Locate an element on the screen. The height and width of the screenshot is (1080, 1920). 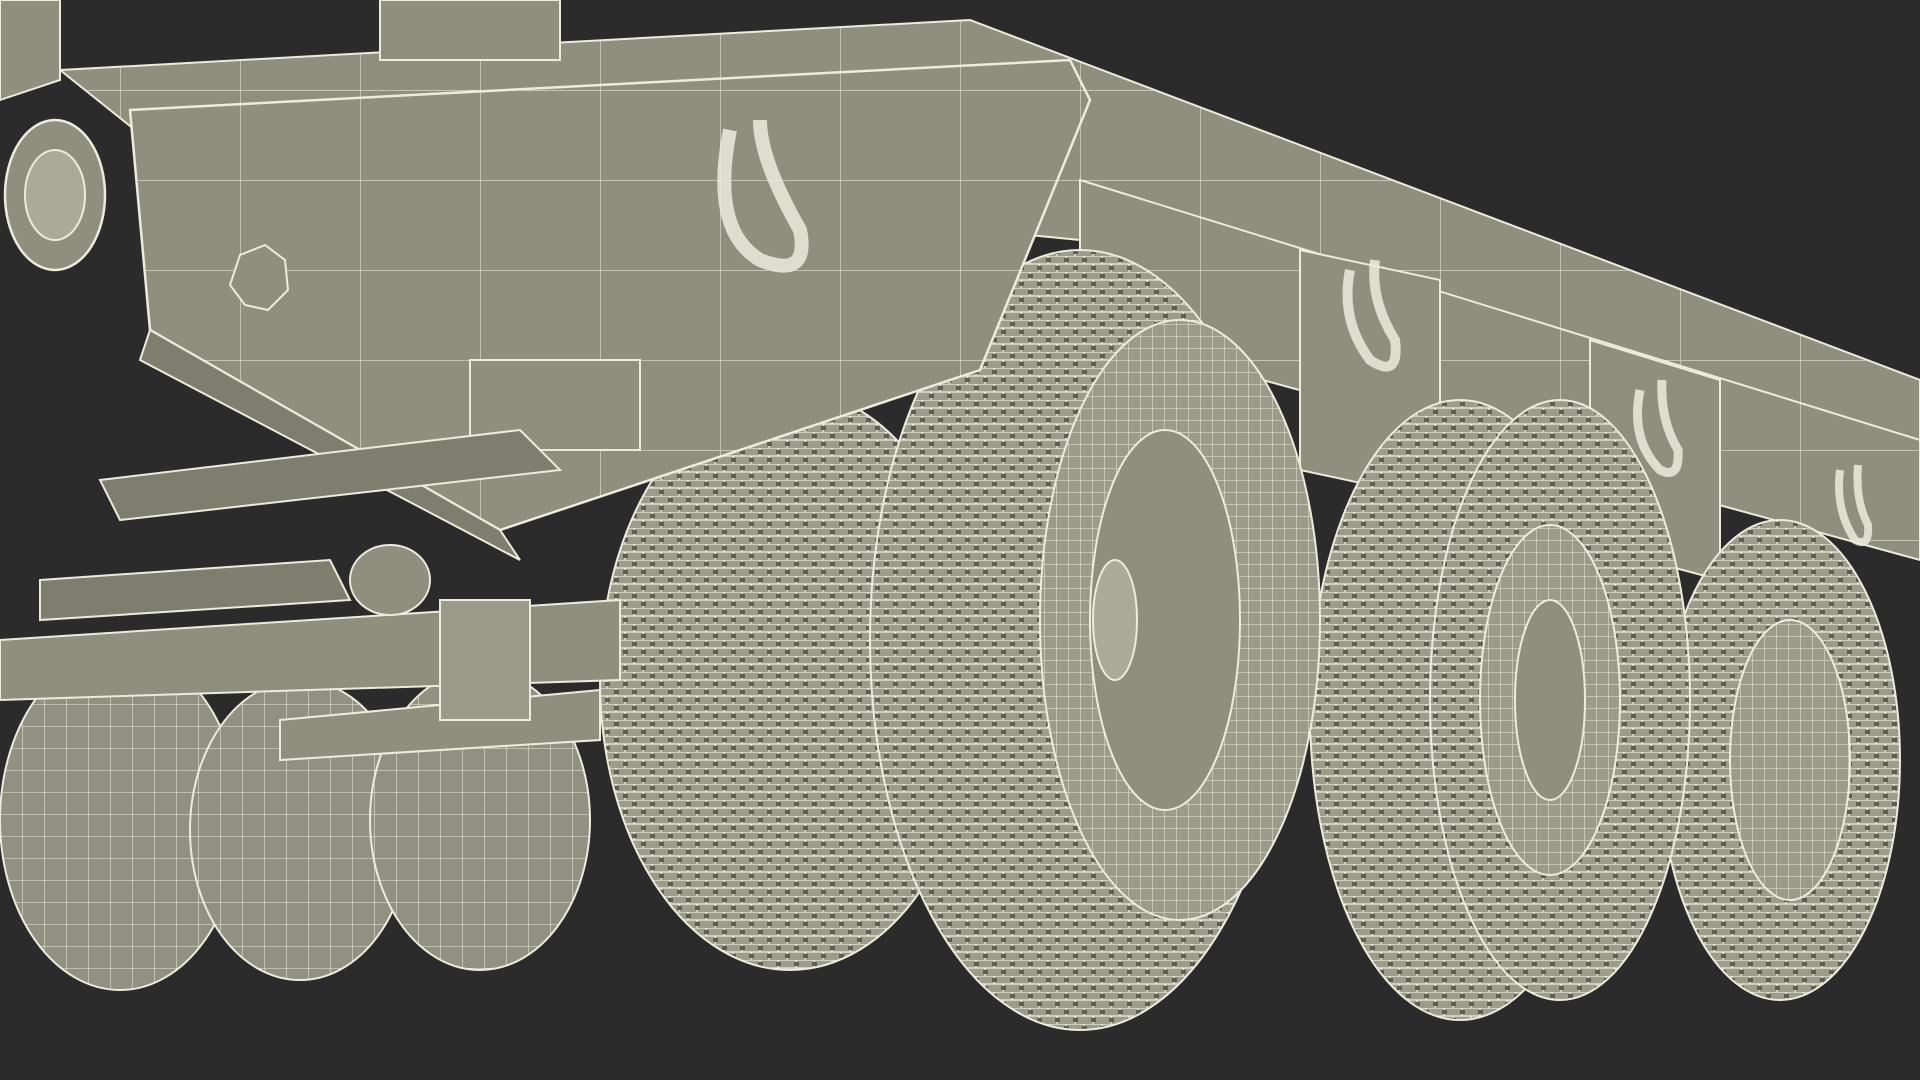
middle-right-wheel is located at coordinates (1500, 710).